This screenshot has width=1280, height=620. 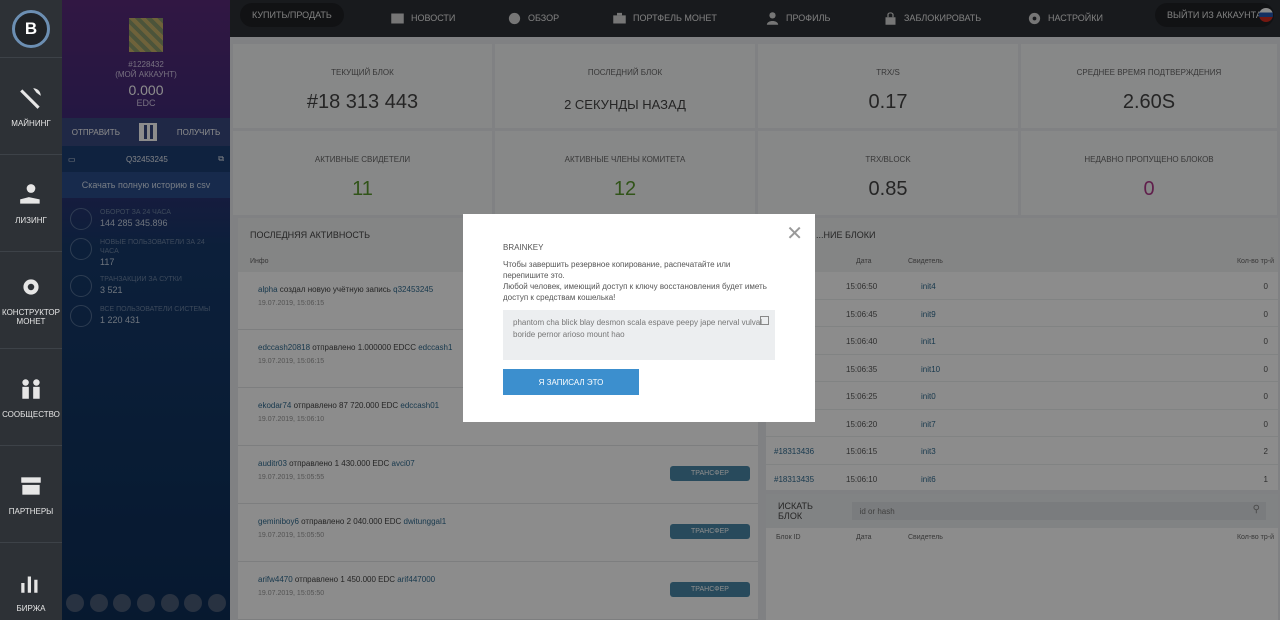 What do you see at coordinates (31, 300) in the screenshot?
I see `rail-item-coin-constructor: КОНСТРУКТОР МОНЕТ` at bounding box center [31, 300].